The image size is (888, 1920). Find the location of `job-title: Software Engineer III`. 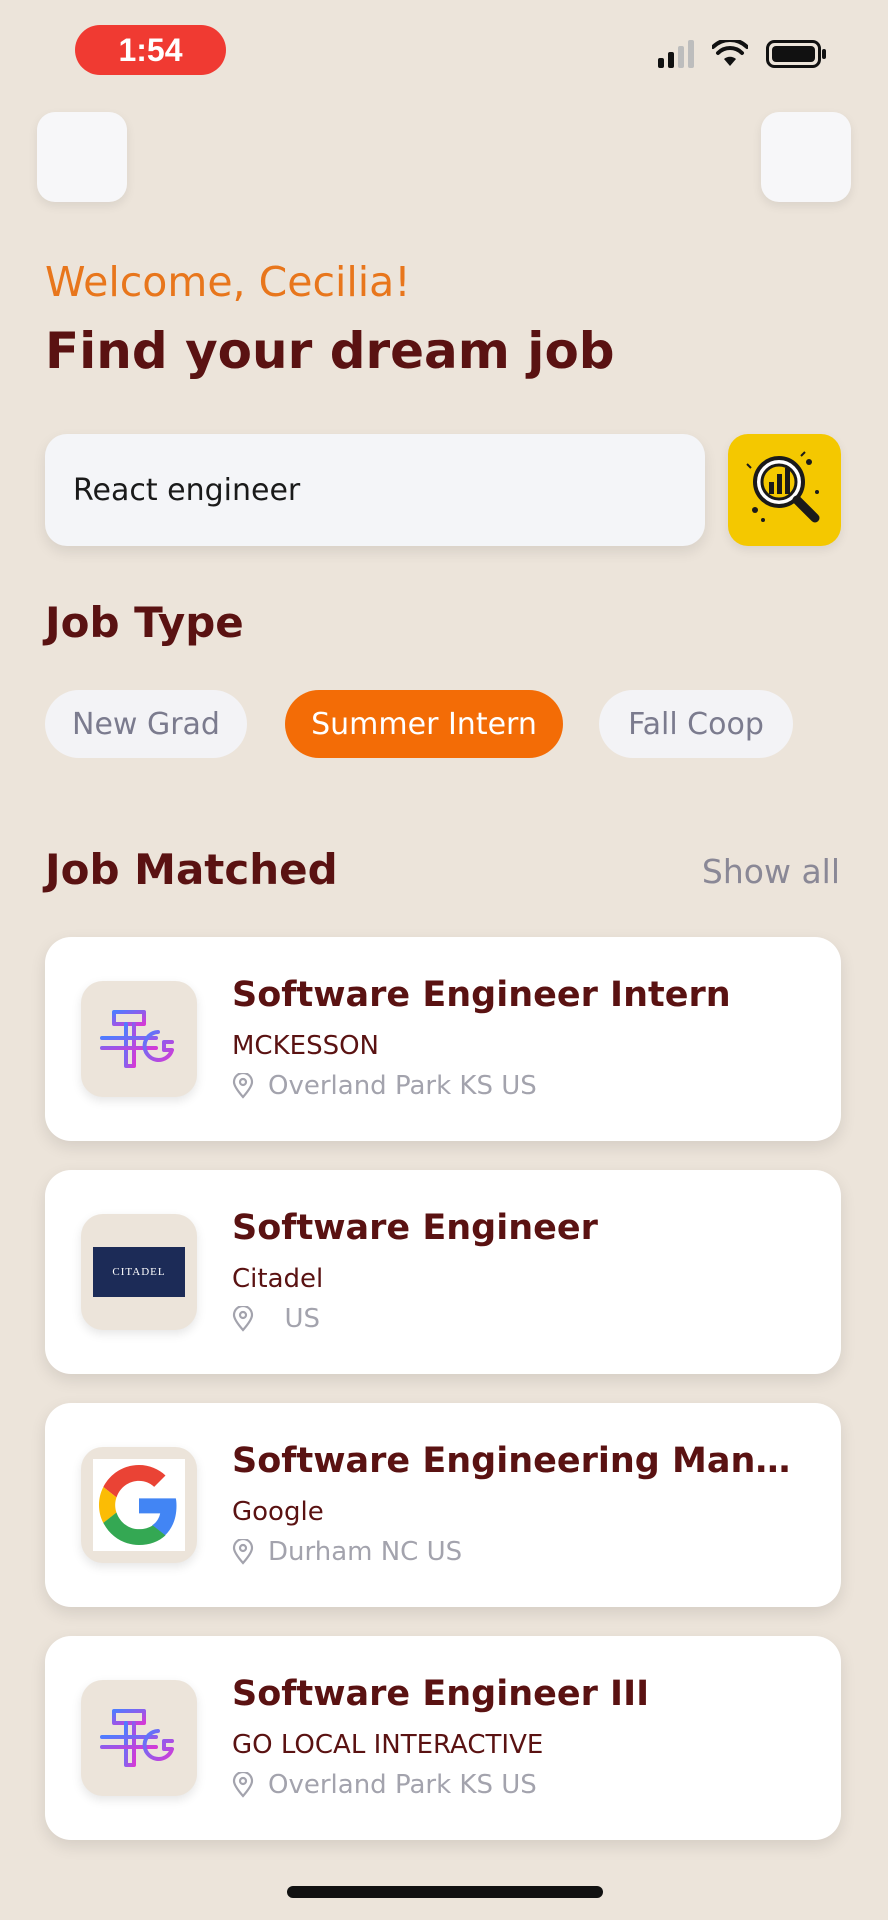

job-title: Software Engineer III is located at coordinates (441, 1694).